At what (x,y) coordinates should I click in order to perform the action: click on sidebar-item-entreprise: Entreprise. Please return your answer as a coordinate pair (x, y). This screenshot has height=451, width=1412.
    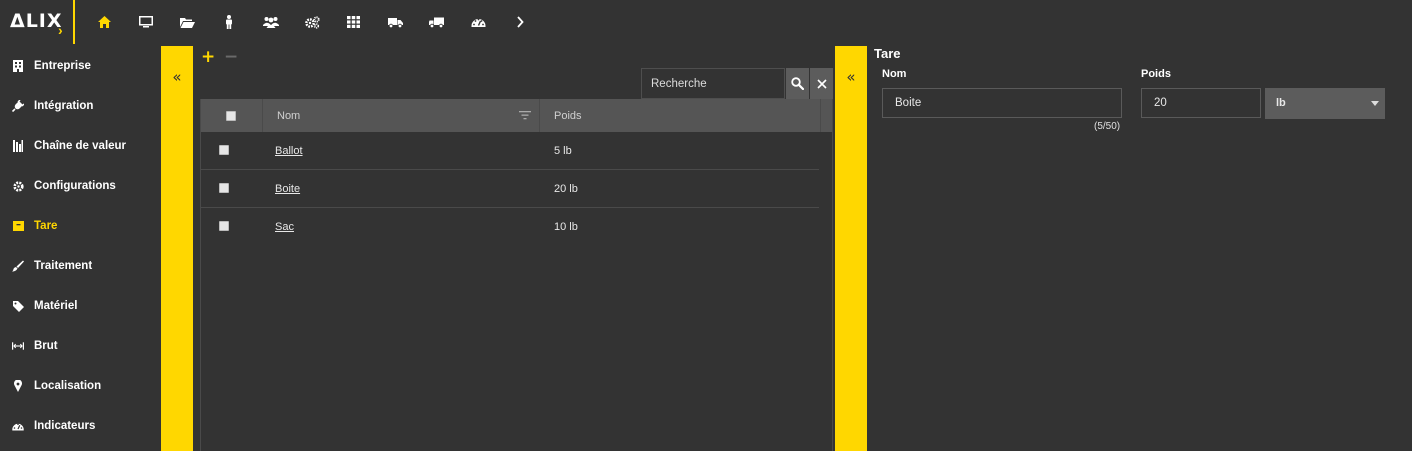
    Looking at the image, I should click on (80, 66).